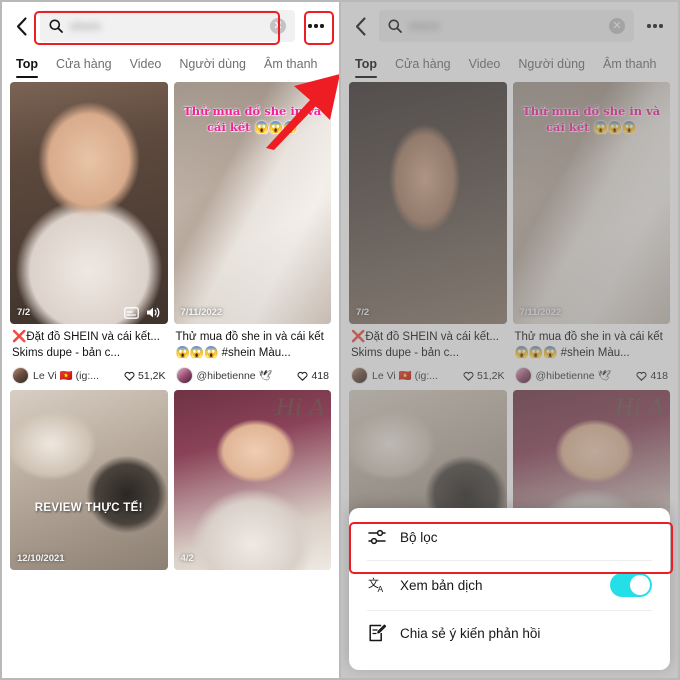  What do you see at coordinates (245, 375) in the screenshot?
I see `author-name: @hibetienne 🕊` at bounding box center [245, 375].